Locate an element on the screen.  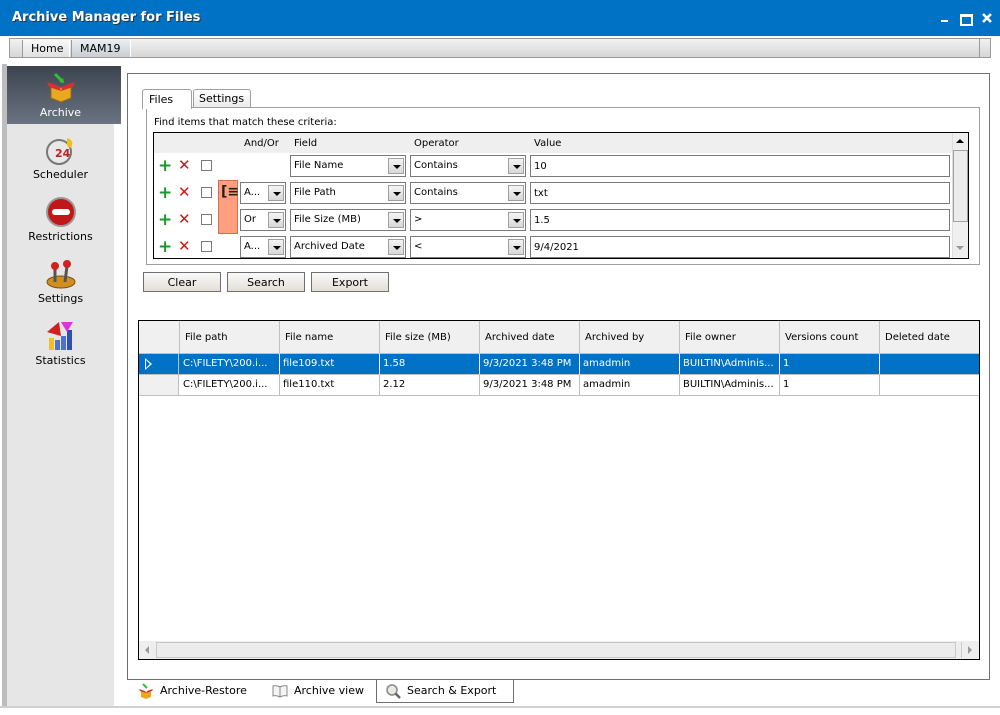
joystick-icon is located at coordinates (61, 274).